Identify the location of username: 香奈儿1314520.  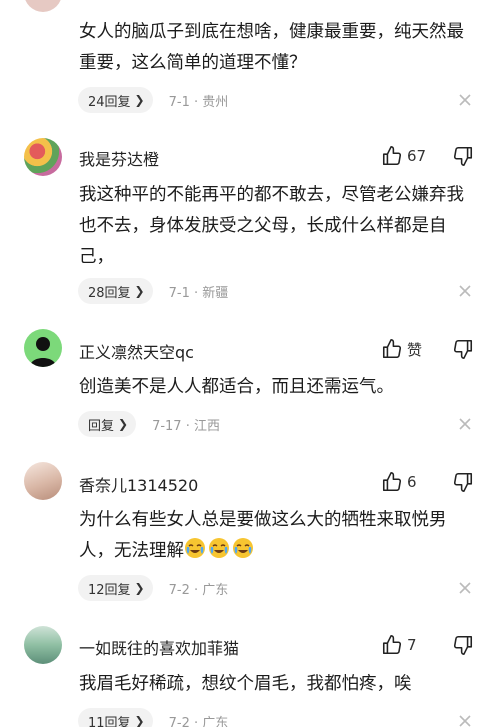
(138, 484).